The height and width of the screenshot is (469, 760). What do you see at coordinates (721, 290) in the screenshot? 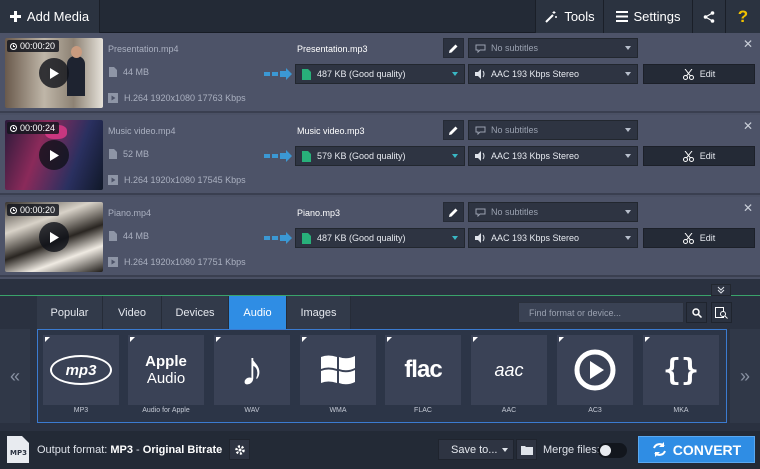
I see `collapse-panel-button` at bounding box center [721, 290].